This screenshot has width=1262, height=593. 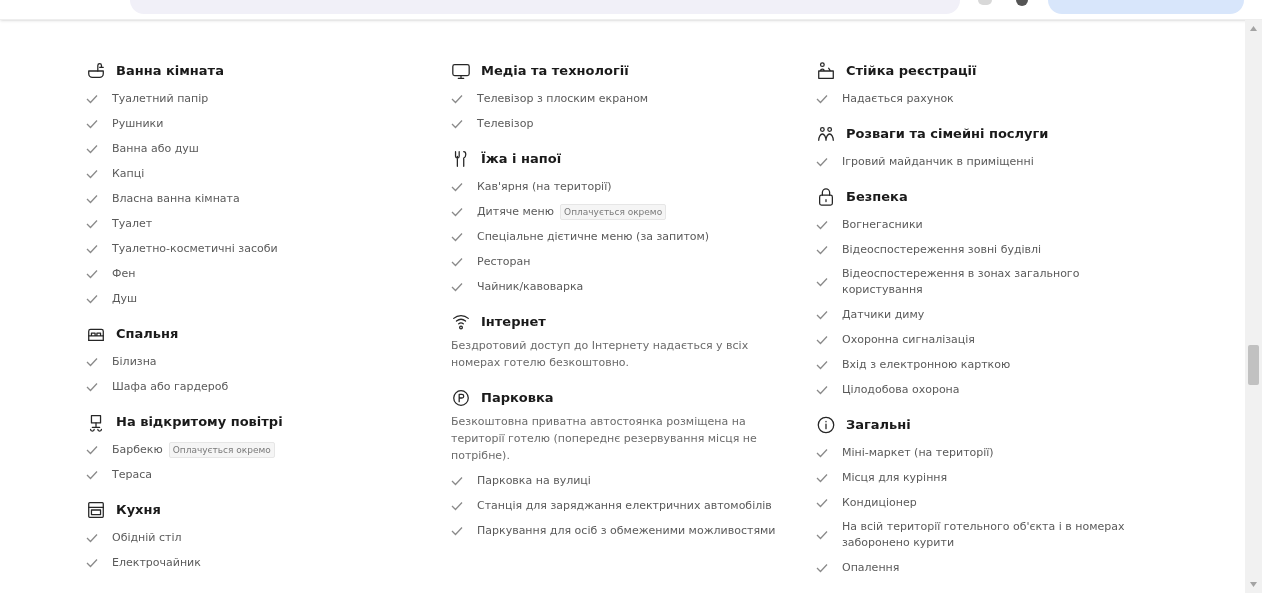 What do you see at coordinates (513, 322) in the screenshot?
I see `section-heading: Інтернет` at bounding box center [513, 322].